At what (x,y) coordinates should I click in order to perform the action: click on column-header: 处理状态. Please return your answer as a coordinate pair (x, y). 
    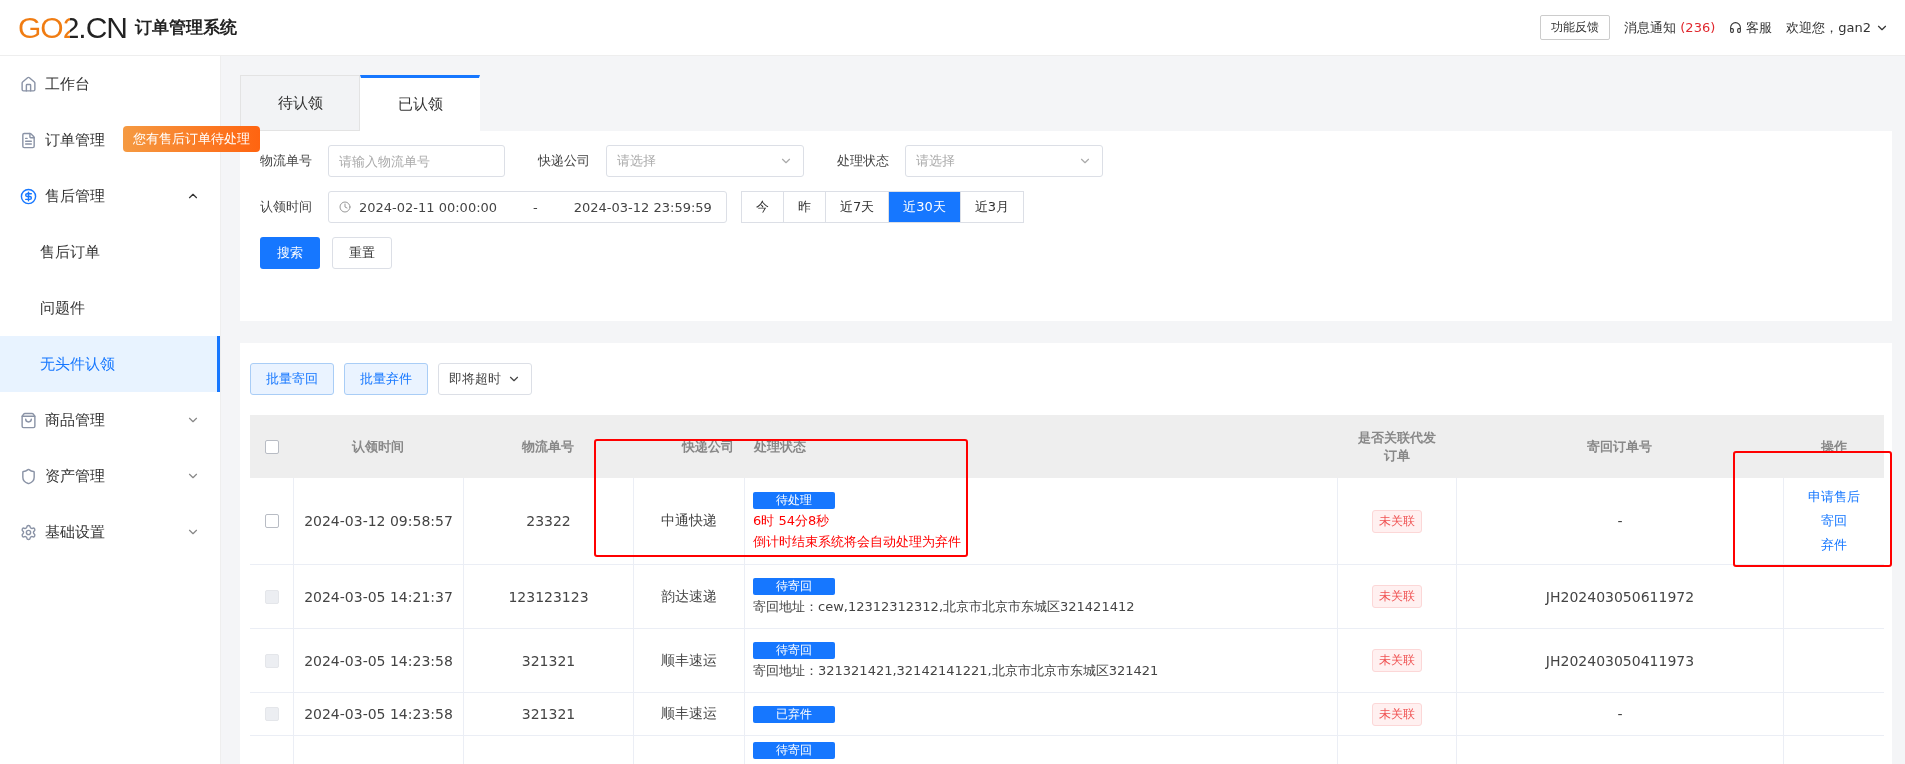
    Looking at the image, I should click on (1040, 446).